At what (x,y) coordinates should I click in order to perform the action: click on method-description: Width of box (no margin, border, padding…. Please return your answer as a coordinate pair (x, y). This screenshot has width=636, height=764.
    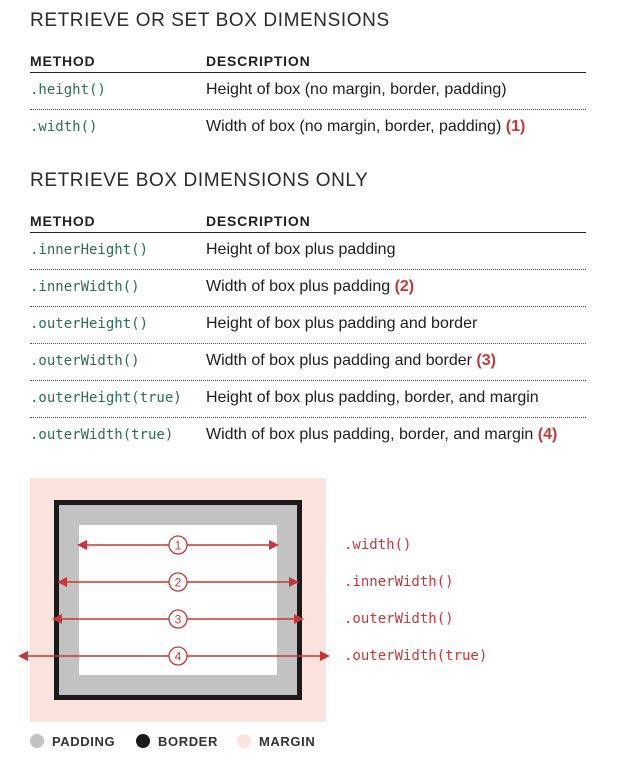
    Looking at the image, I should click on (366, 126).